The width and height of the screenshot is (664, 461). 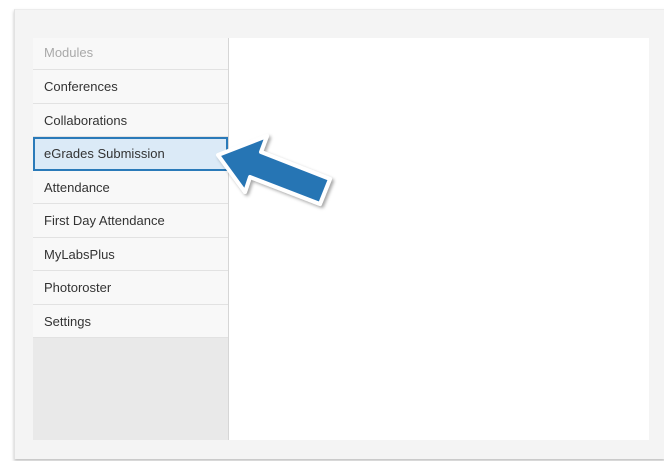 What do you see at coordinates (130, 87) in the screenshot?
I see `sidebar-item-conferences: Conferences` at bounding box center [130, 87].